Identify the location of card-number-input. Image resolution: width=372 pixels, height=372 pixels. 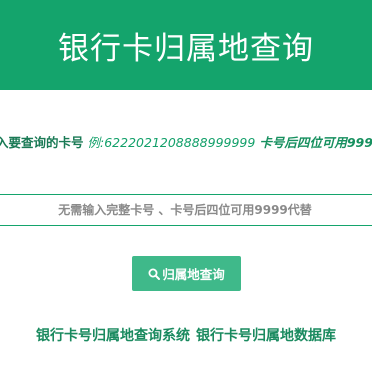
(186, 210).